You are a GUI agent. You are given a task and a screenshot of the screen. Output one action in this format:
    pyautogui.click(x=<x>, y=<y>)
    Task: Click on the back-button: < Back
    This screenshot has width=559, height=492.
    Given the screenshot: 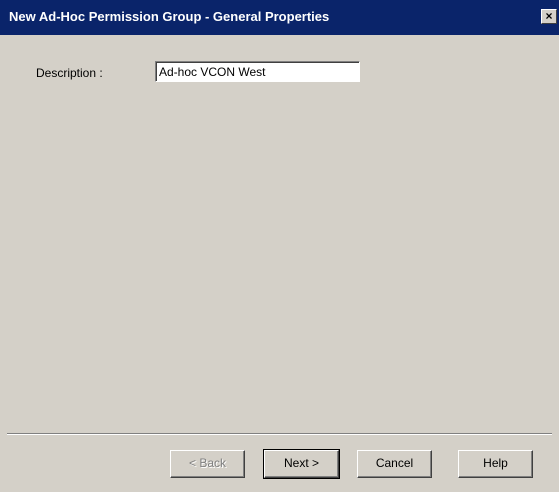 What is the action you would take?
    pyautogui.click(x=207, y=464)
    